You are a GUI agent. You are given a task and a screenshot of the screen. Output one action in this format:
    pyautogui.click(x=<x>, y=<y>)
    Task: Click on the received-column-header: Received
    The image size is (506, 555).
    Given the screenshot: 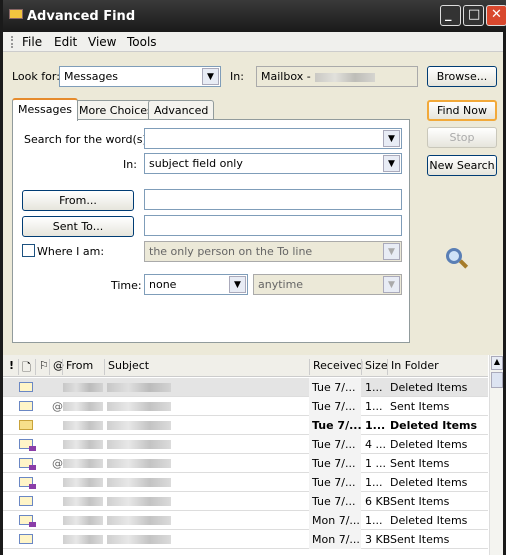 What is the action you would take?
    pyautogui.click(x=336, y=367)
    